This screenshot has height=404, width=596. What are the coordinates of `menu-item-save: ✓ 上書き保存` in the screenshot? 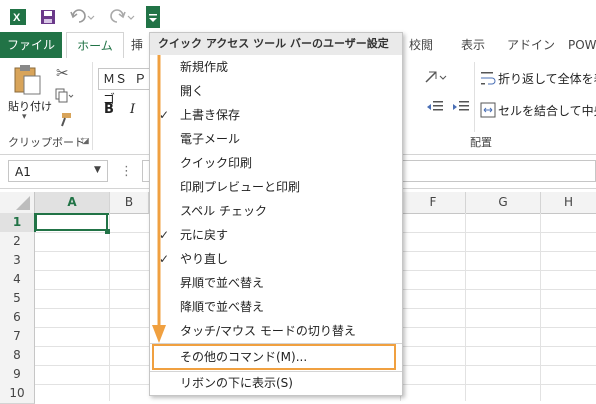 It's located at (276, 115).